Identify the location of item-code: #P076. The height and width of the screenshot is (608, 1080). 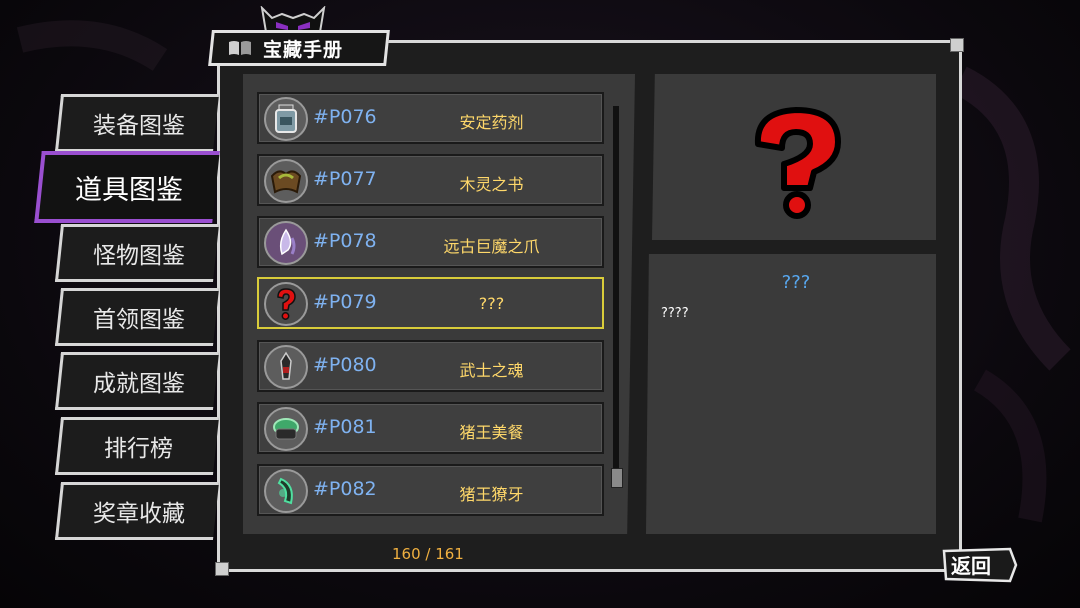
(345, 117).